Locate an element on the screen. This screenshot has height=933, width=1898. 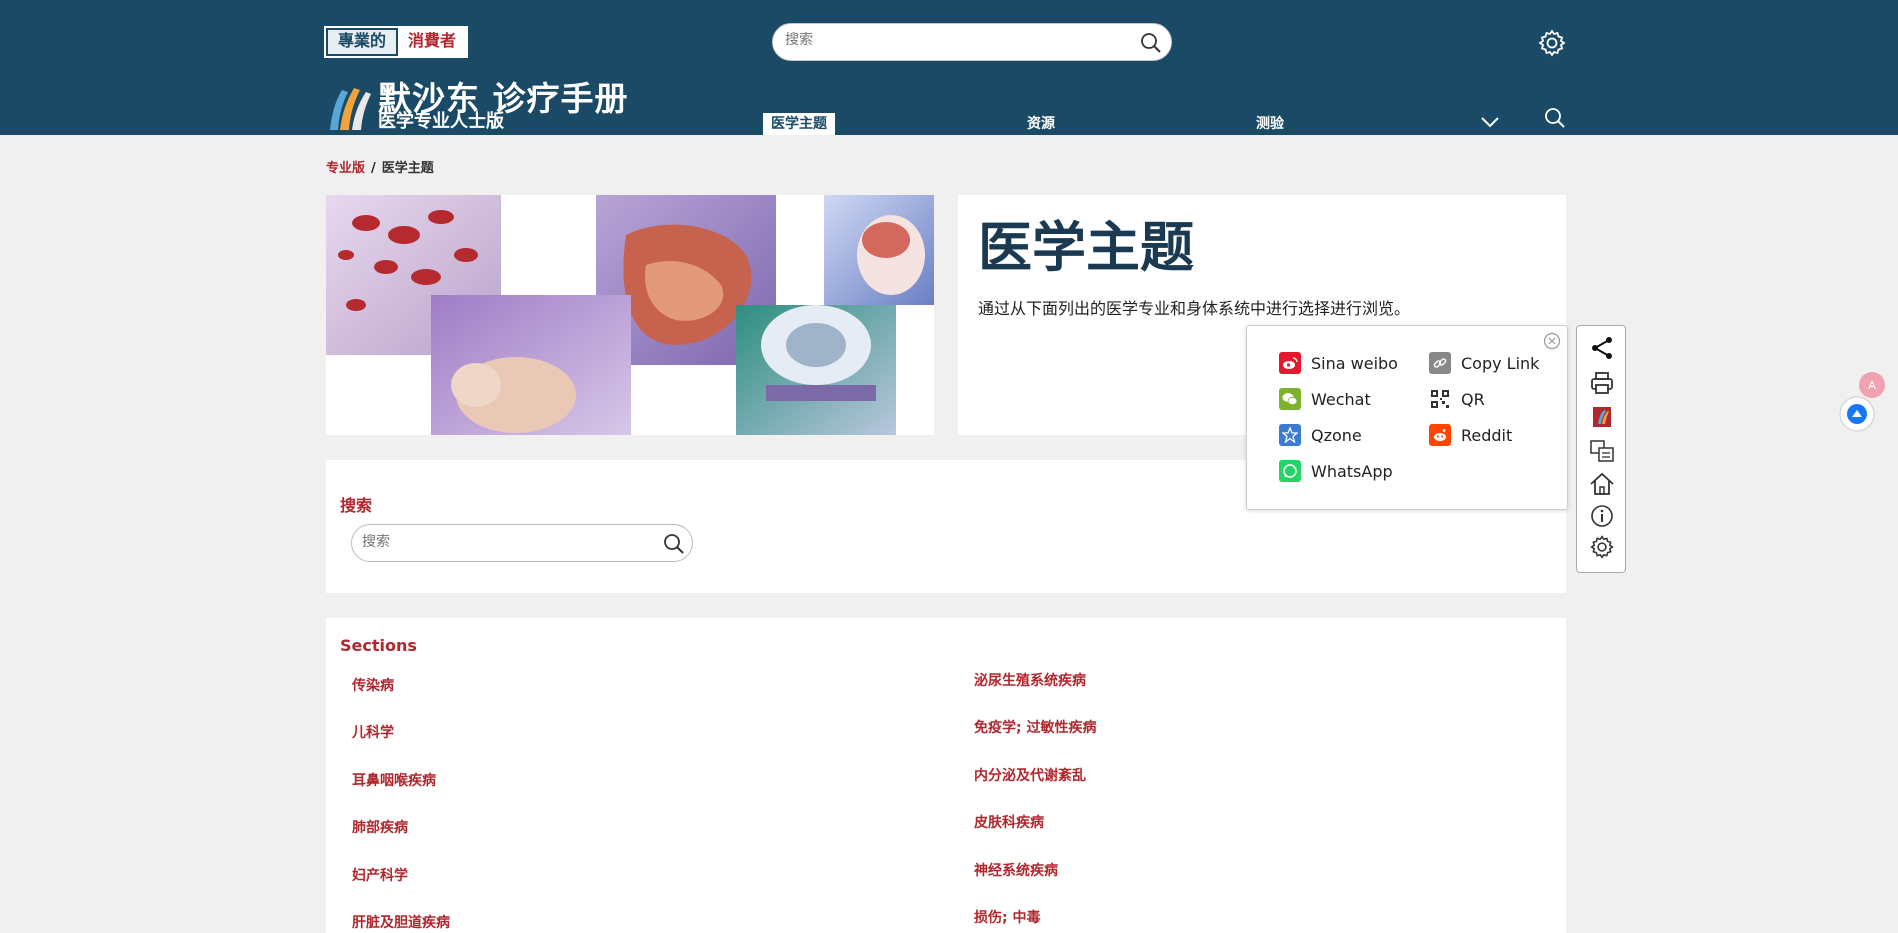
reddit-icon is located at coordinates (1440, 435).